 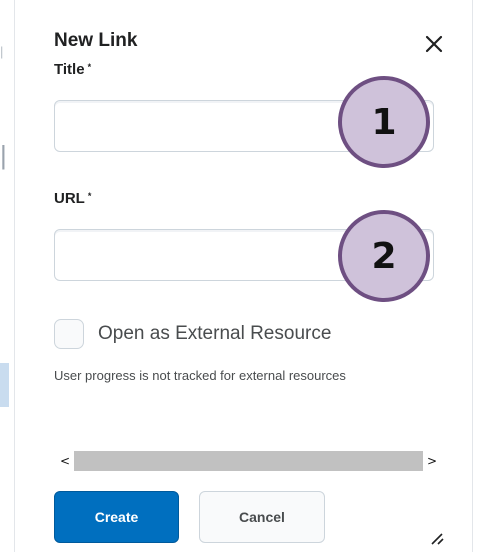 What do you see at coordinates (4, 385) in the screenshot?
I see `background-highlight` at bounding box center [4, 385].